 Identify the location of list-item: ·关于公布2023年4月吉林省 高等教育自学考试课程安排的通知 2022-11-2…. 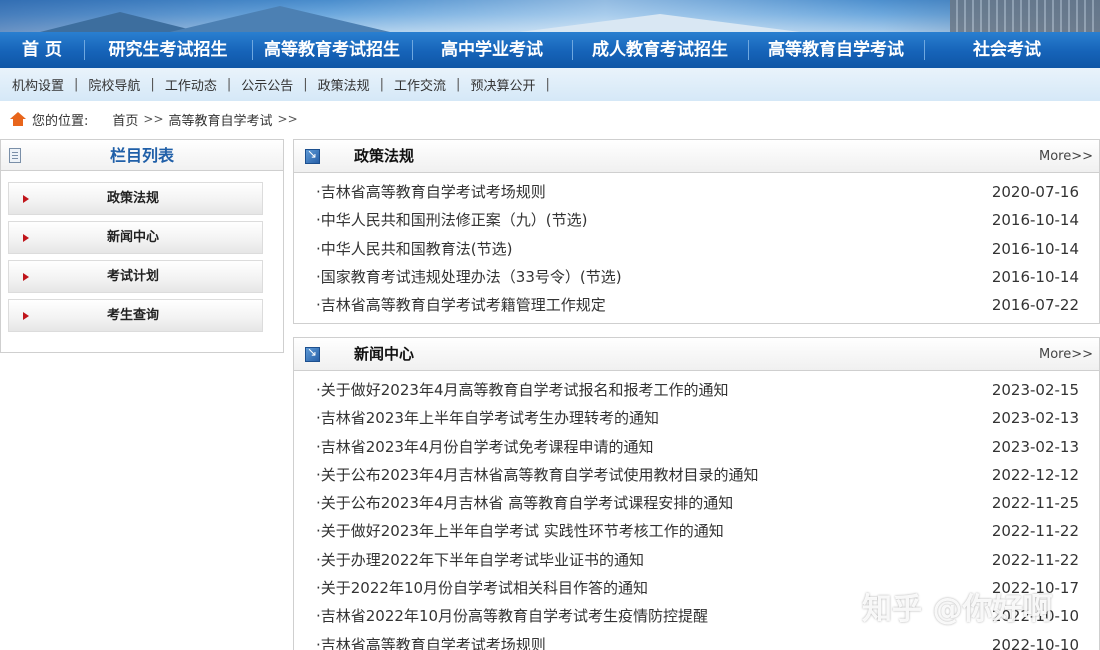
(696, 503).